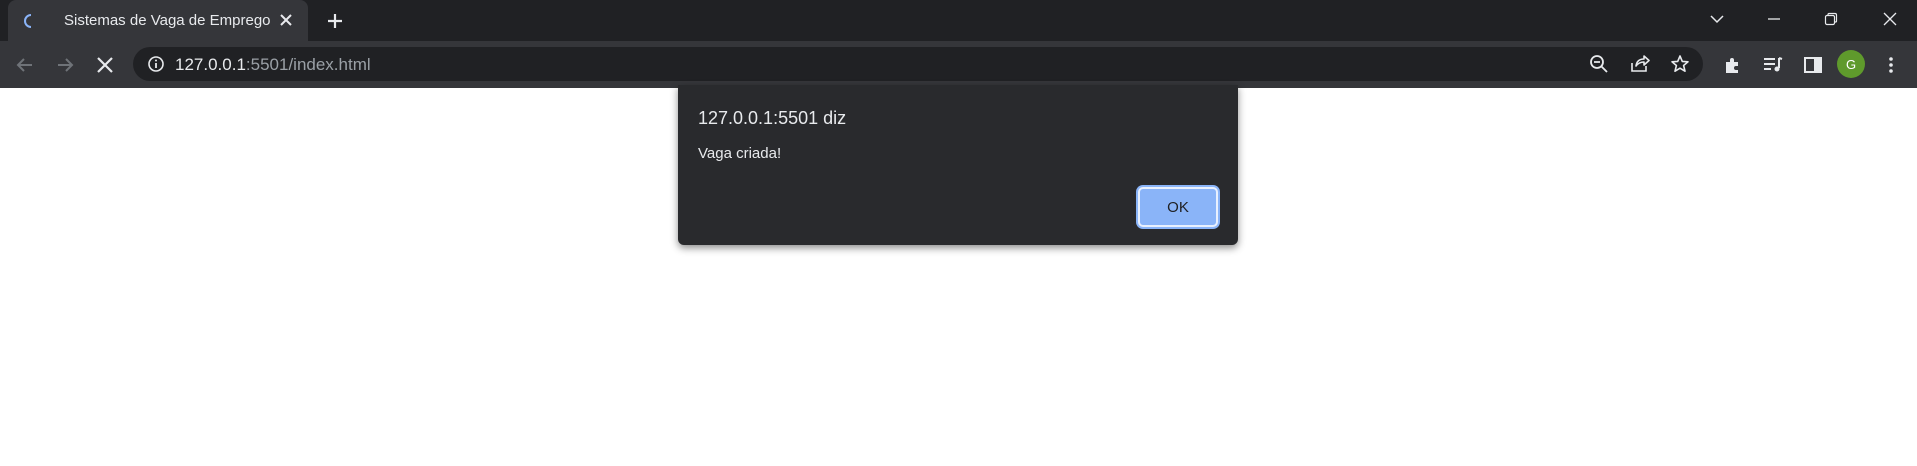 The image size is (1917, 466). What do you see at coordinates (1890, 19) in the screenshot?
I see `close-window-icon` at bounding box center [1890, 19].